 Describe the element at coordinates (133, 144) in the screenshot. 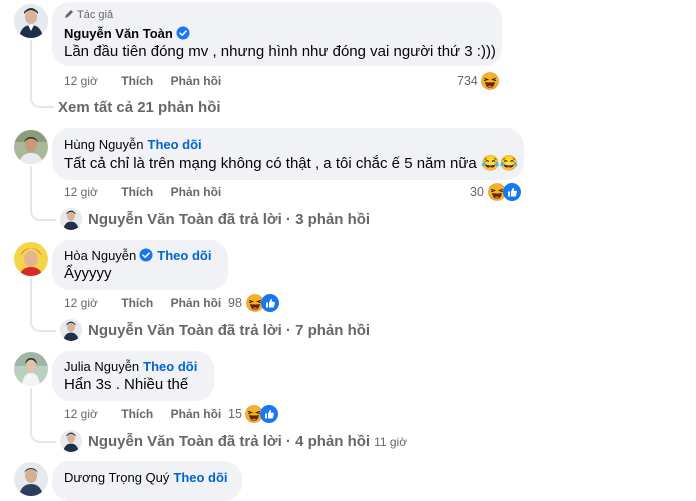

I see `comment-author: Hùng Nguyễn Theo dõi` at that location.